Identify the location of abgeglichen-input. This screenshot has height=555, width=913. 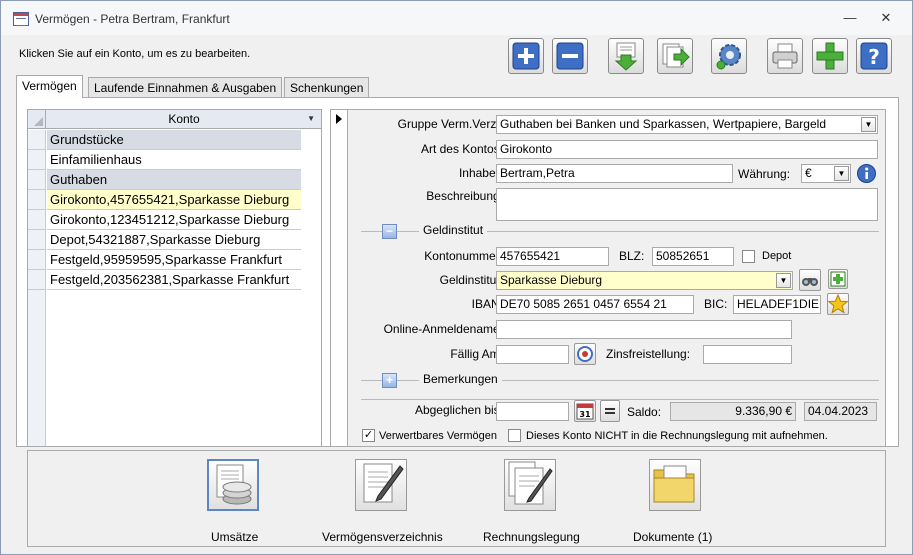
(532, 411).